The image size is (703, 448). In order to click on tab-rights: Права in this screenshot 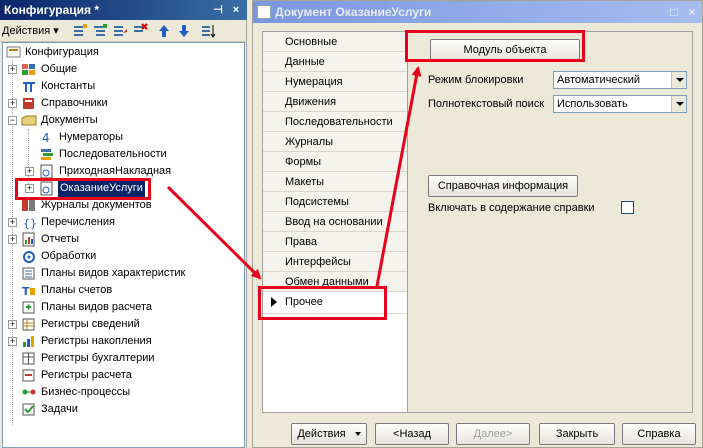, I will do `click(335, 242)`.